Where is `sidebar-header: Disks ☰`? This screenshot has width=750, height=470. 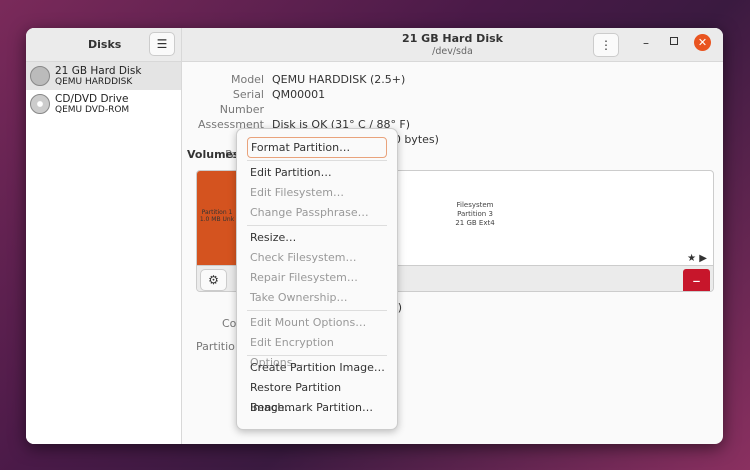
sidebar-header: Disks ☰ is located at coordinates (104, 45).